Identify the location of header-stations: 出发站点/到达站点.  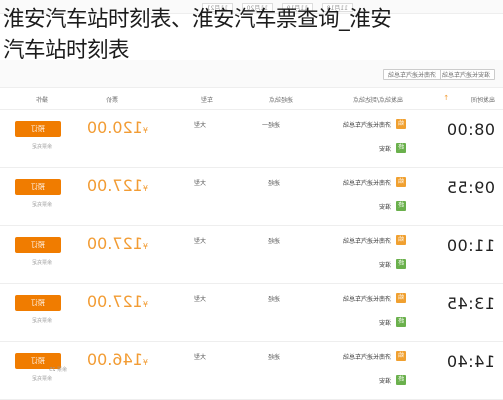
(377, 100).